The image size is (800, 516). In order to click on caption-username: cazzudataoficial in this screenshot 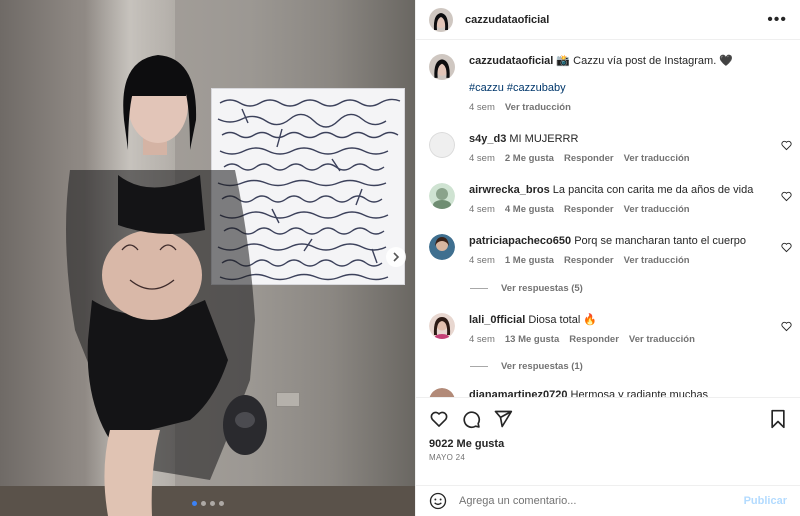, I will do `click(511, 61)`.